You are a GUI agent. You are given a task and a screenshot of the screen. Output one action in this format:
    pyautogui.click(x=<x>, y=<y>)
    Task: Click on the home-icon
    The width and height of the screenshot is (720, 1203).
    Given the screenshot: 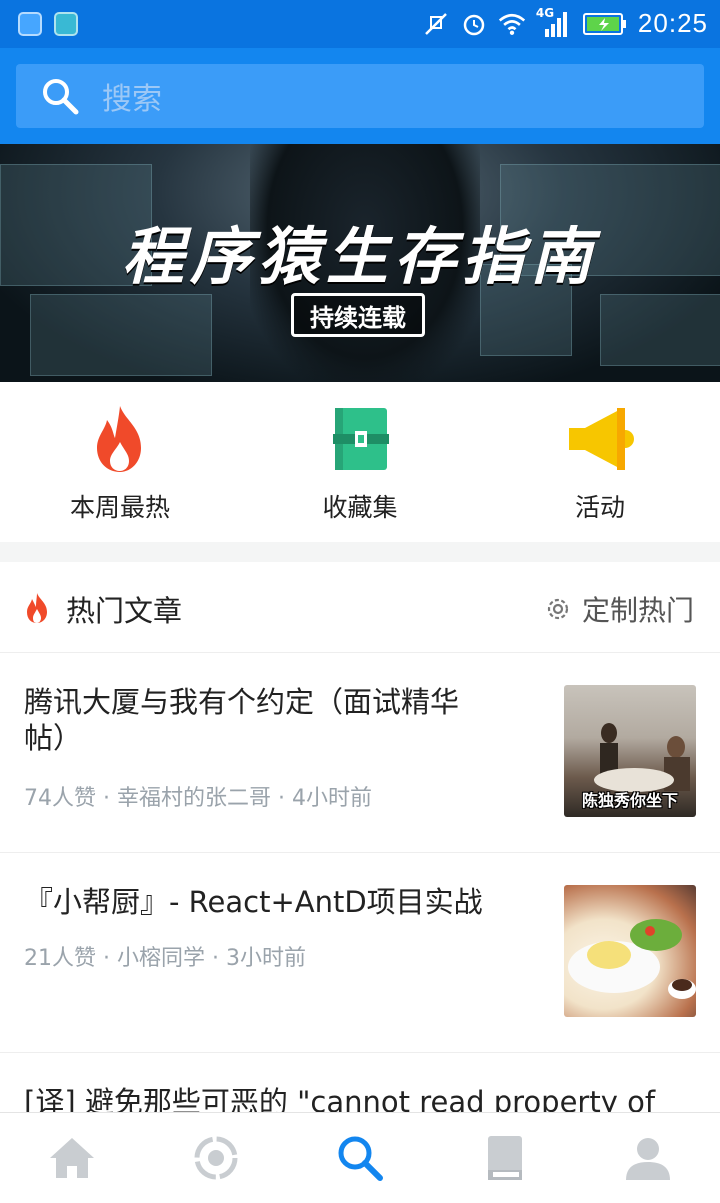 What is the action you would take?
    pyautogui.click(x=72, y=1158)
    